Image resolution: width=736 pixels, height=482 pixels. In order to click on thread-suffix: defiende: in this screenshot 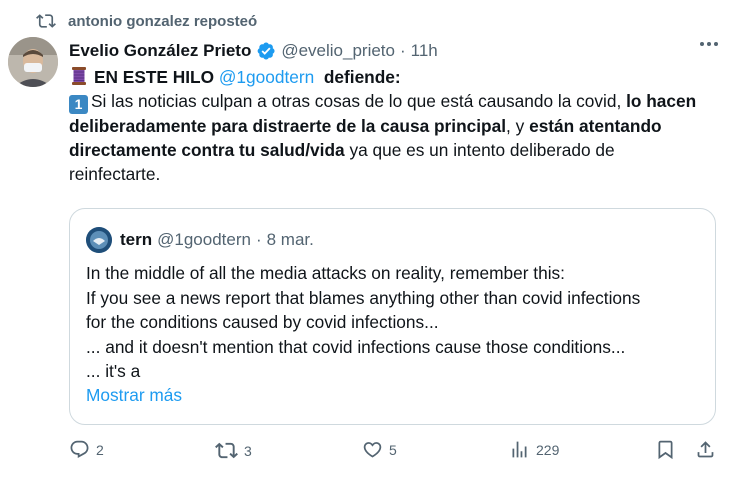, I will do `click(362, 77)`.